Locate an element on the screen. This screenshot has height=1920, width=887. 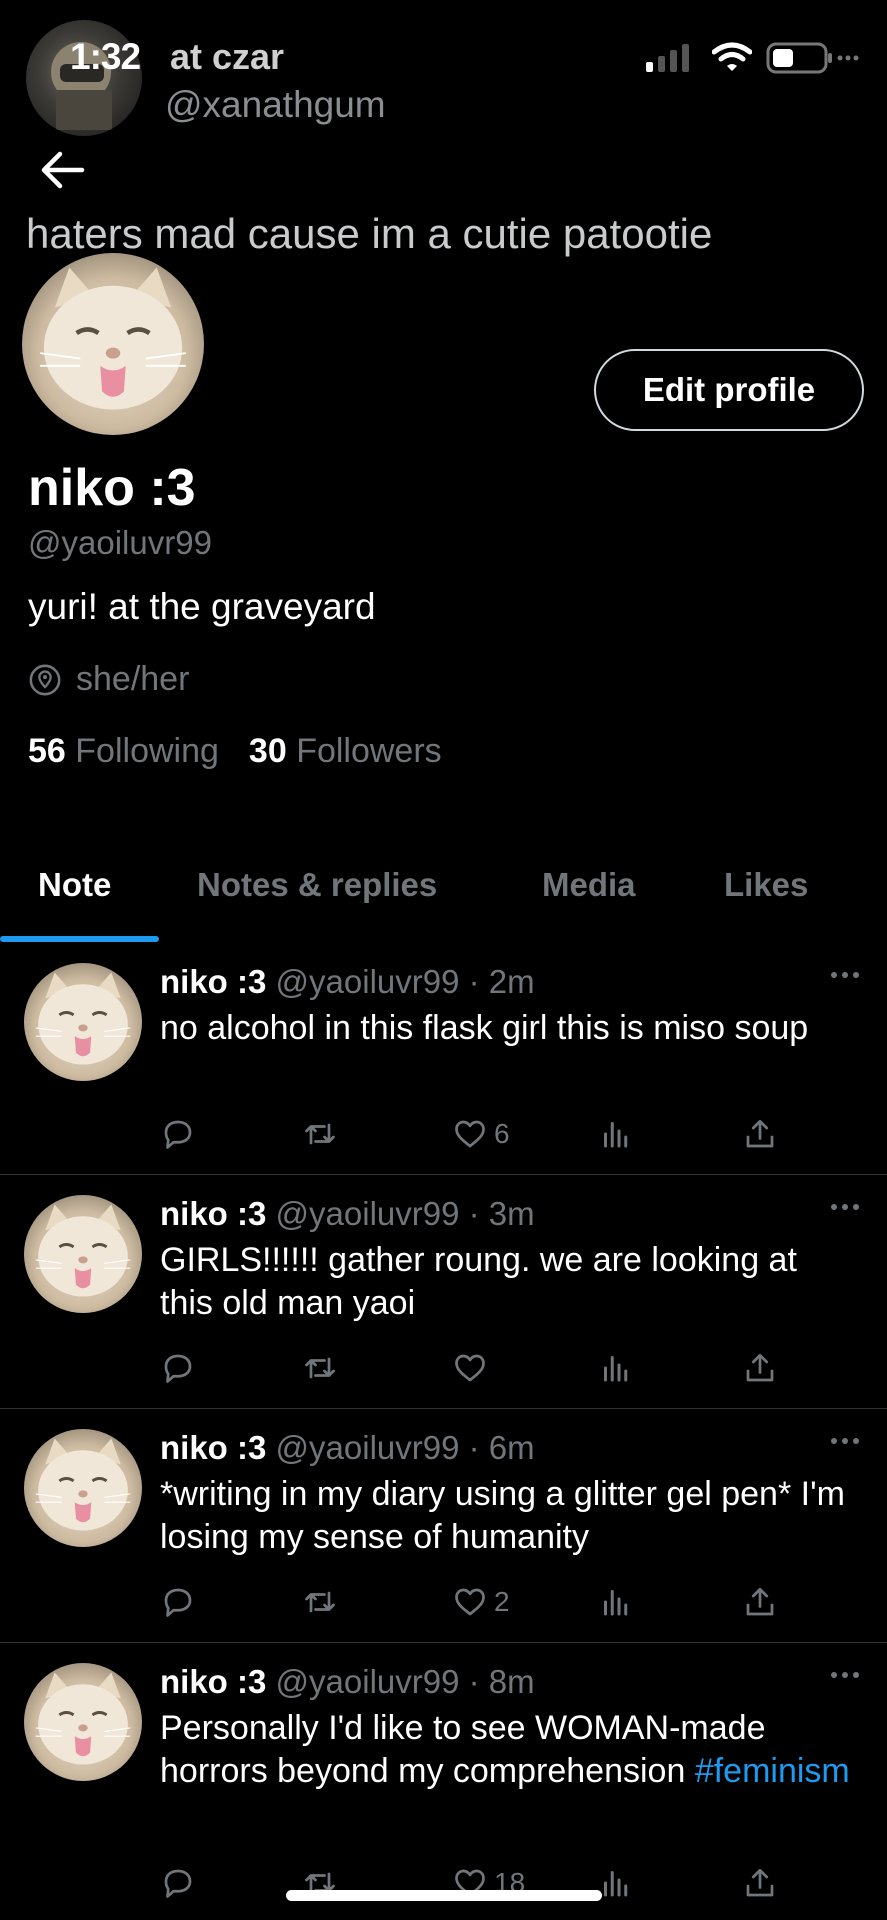
tab-notes-replies: Notes & replies is located at coordinates (317, 885).